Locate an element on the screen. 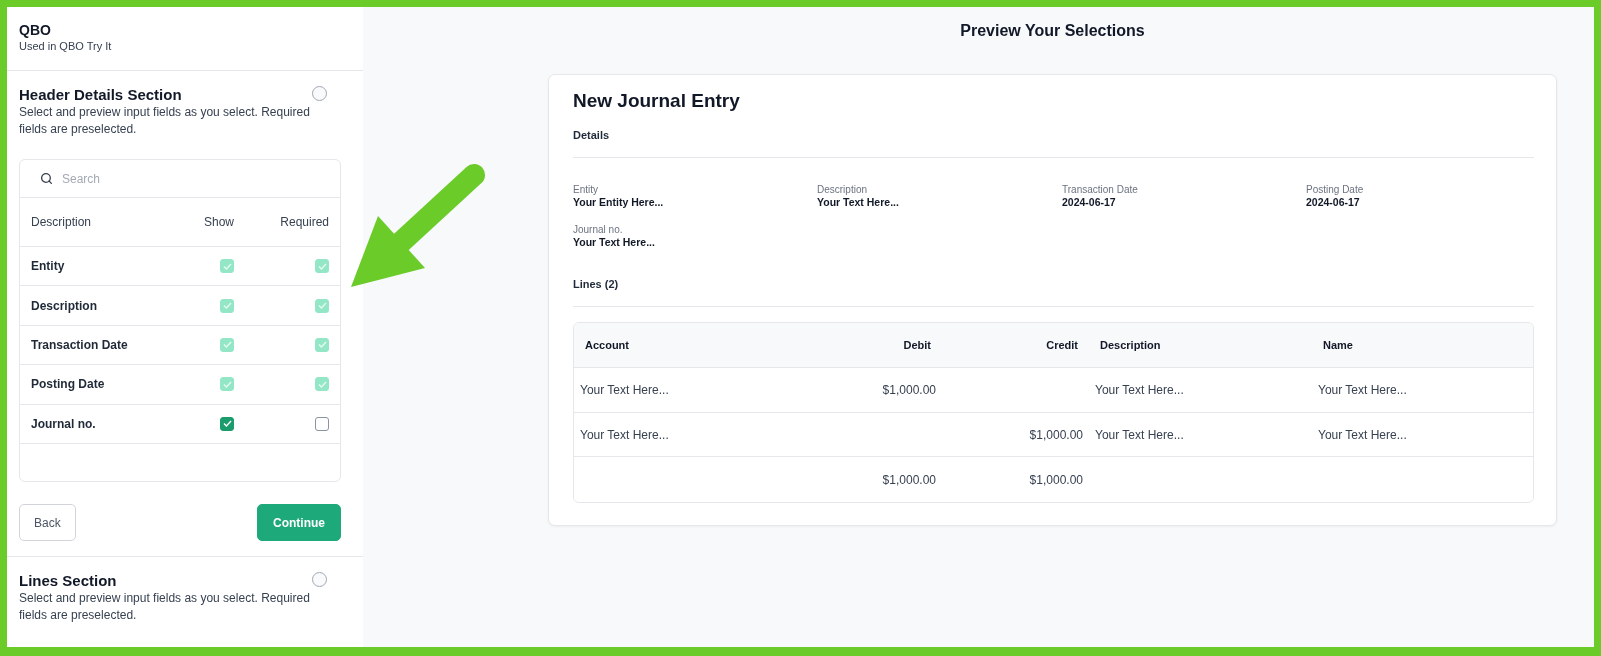  detail-label: Entity is located at coordinates (585, 189).